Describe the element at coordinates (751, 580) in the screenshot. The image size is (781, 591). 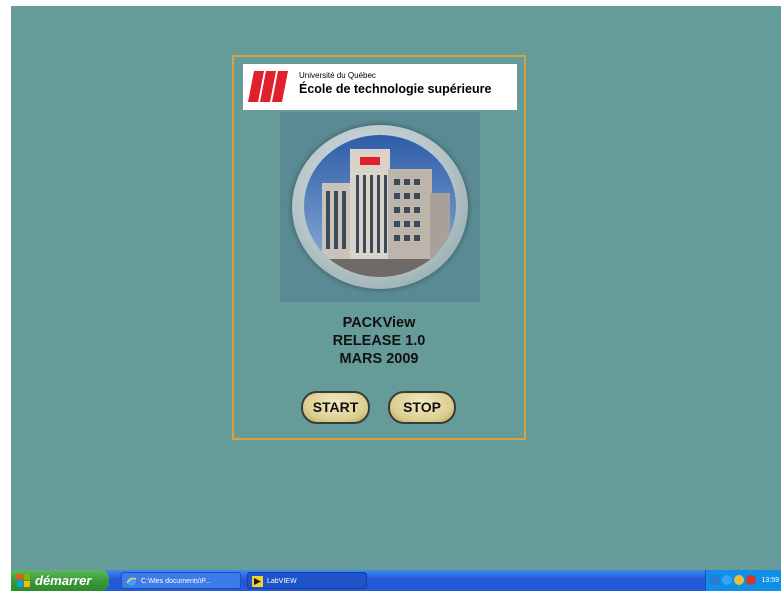
I see `security-icon` at that location.